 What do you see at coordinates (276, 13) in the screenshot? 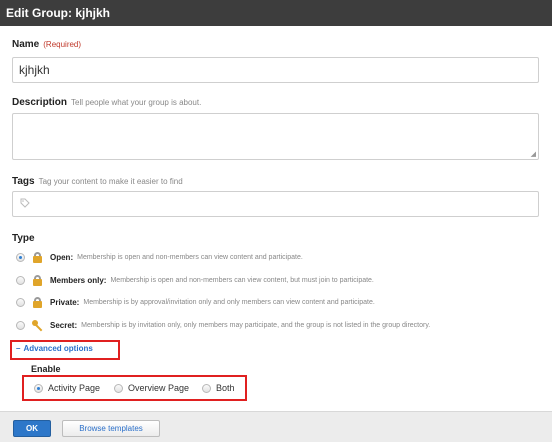
I see `dialog-title: Edit Group: kjhjkh` at bounding box center [276, 13].